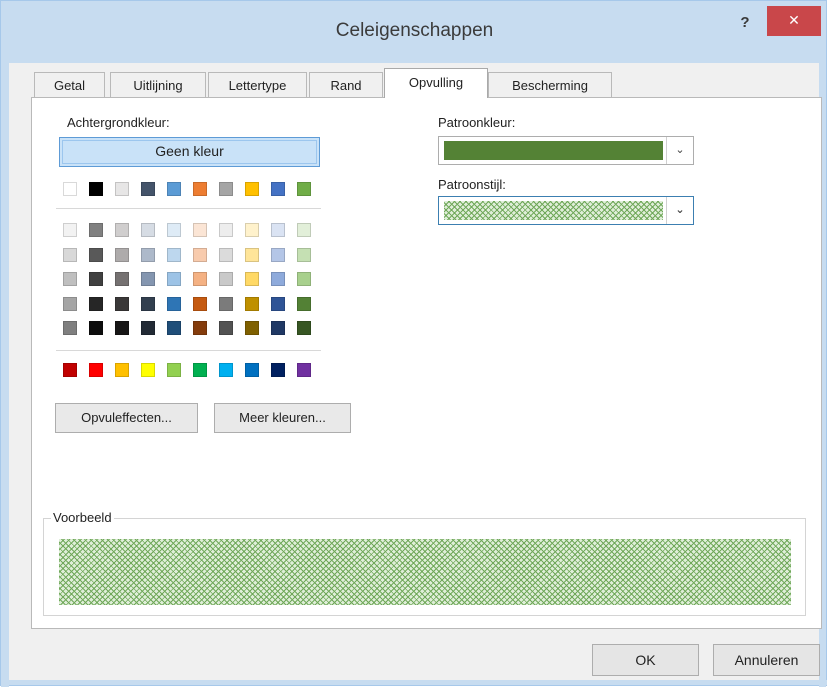 The width and height of the screenshot is (827, 687). Describe the element at coordinates (189, 152) in the screenshot. I see `no-color-button: Geen kleur` at that location.